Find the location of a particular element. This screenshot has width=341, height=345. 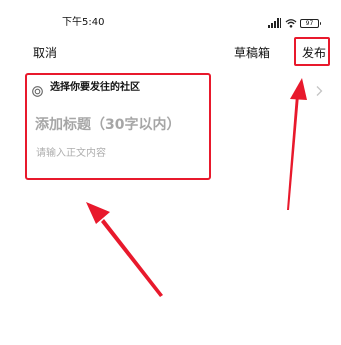

status-time: 下午5:40 is located at coordinates (83, 22).